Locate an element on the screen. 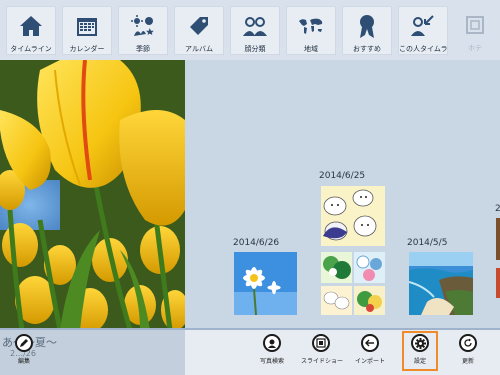  calendar-icon is located at coordinates (87, 26).